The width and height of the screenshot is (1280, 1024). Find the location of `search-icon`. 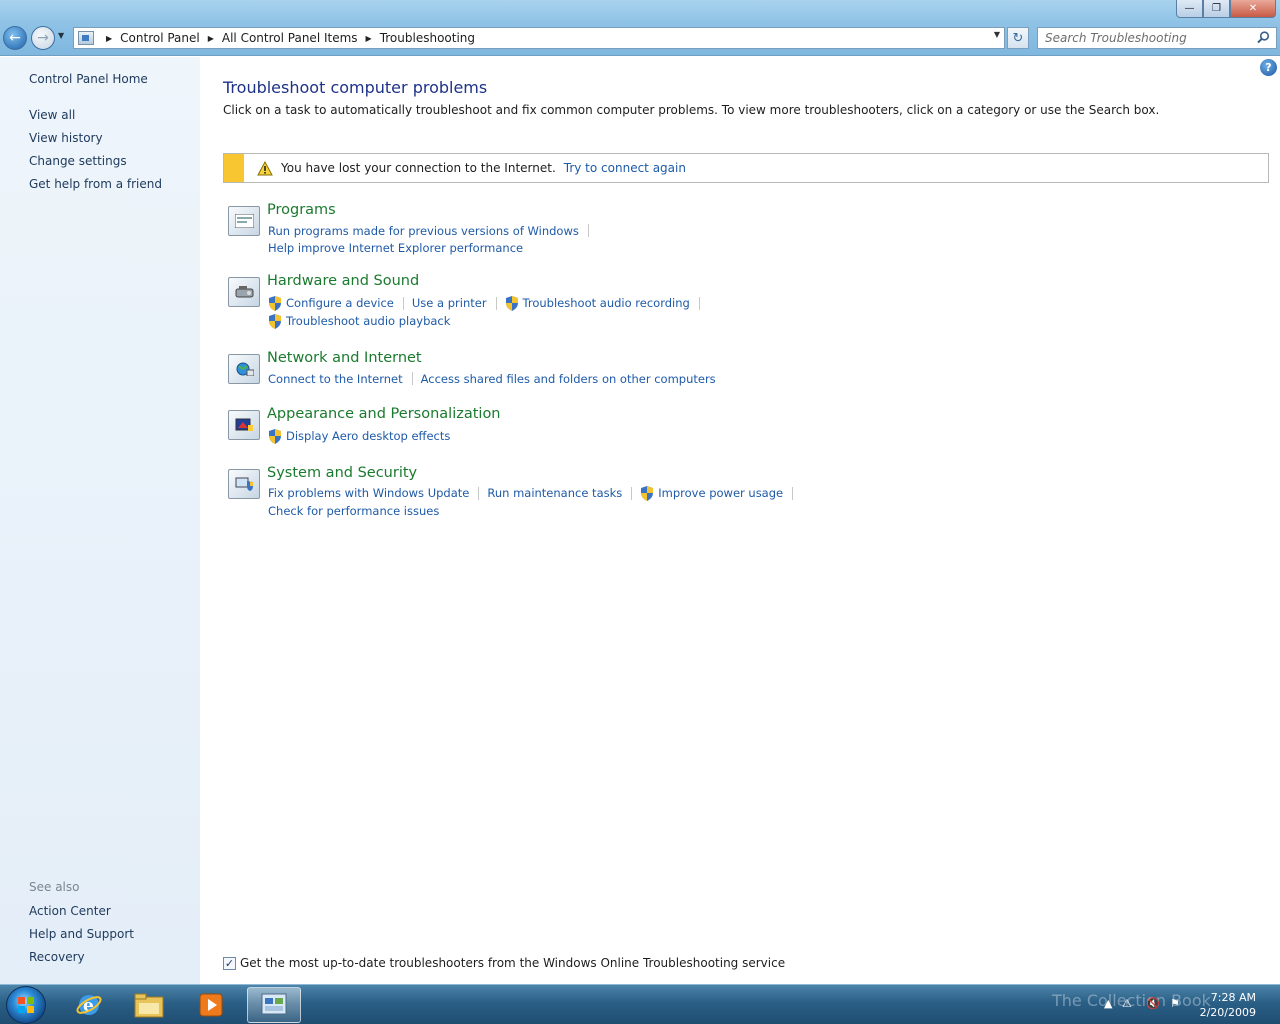

search-icon is located at coordinates (1263, 37).